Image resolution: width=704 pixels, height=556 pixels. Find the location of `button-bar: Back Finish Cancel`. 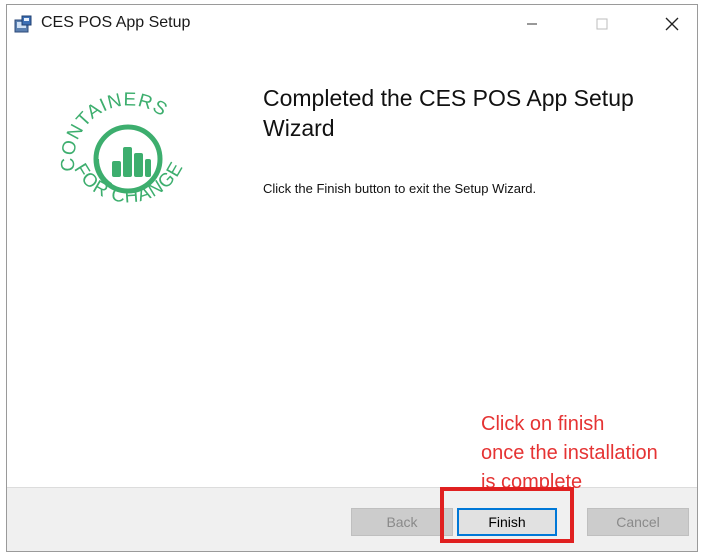

button-bar: Back Finish Cancel is located at coordinates (352, 519).